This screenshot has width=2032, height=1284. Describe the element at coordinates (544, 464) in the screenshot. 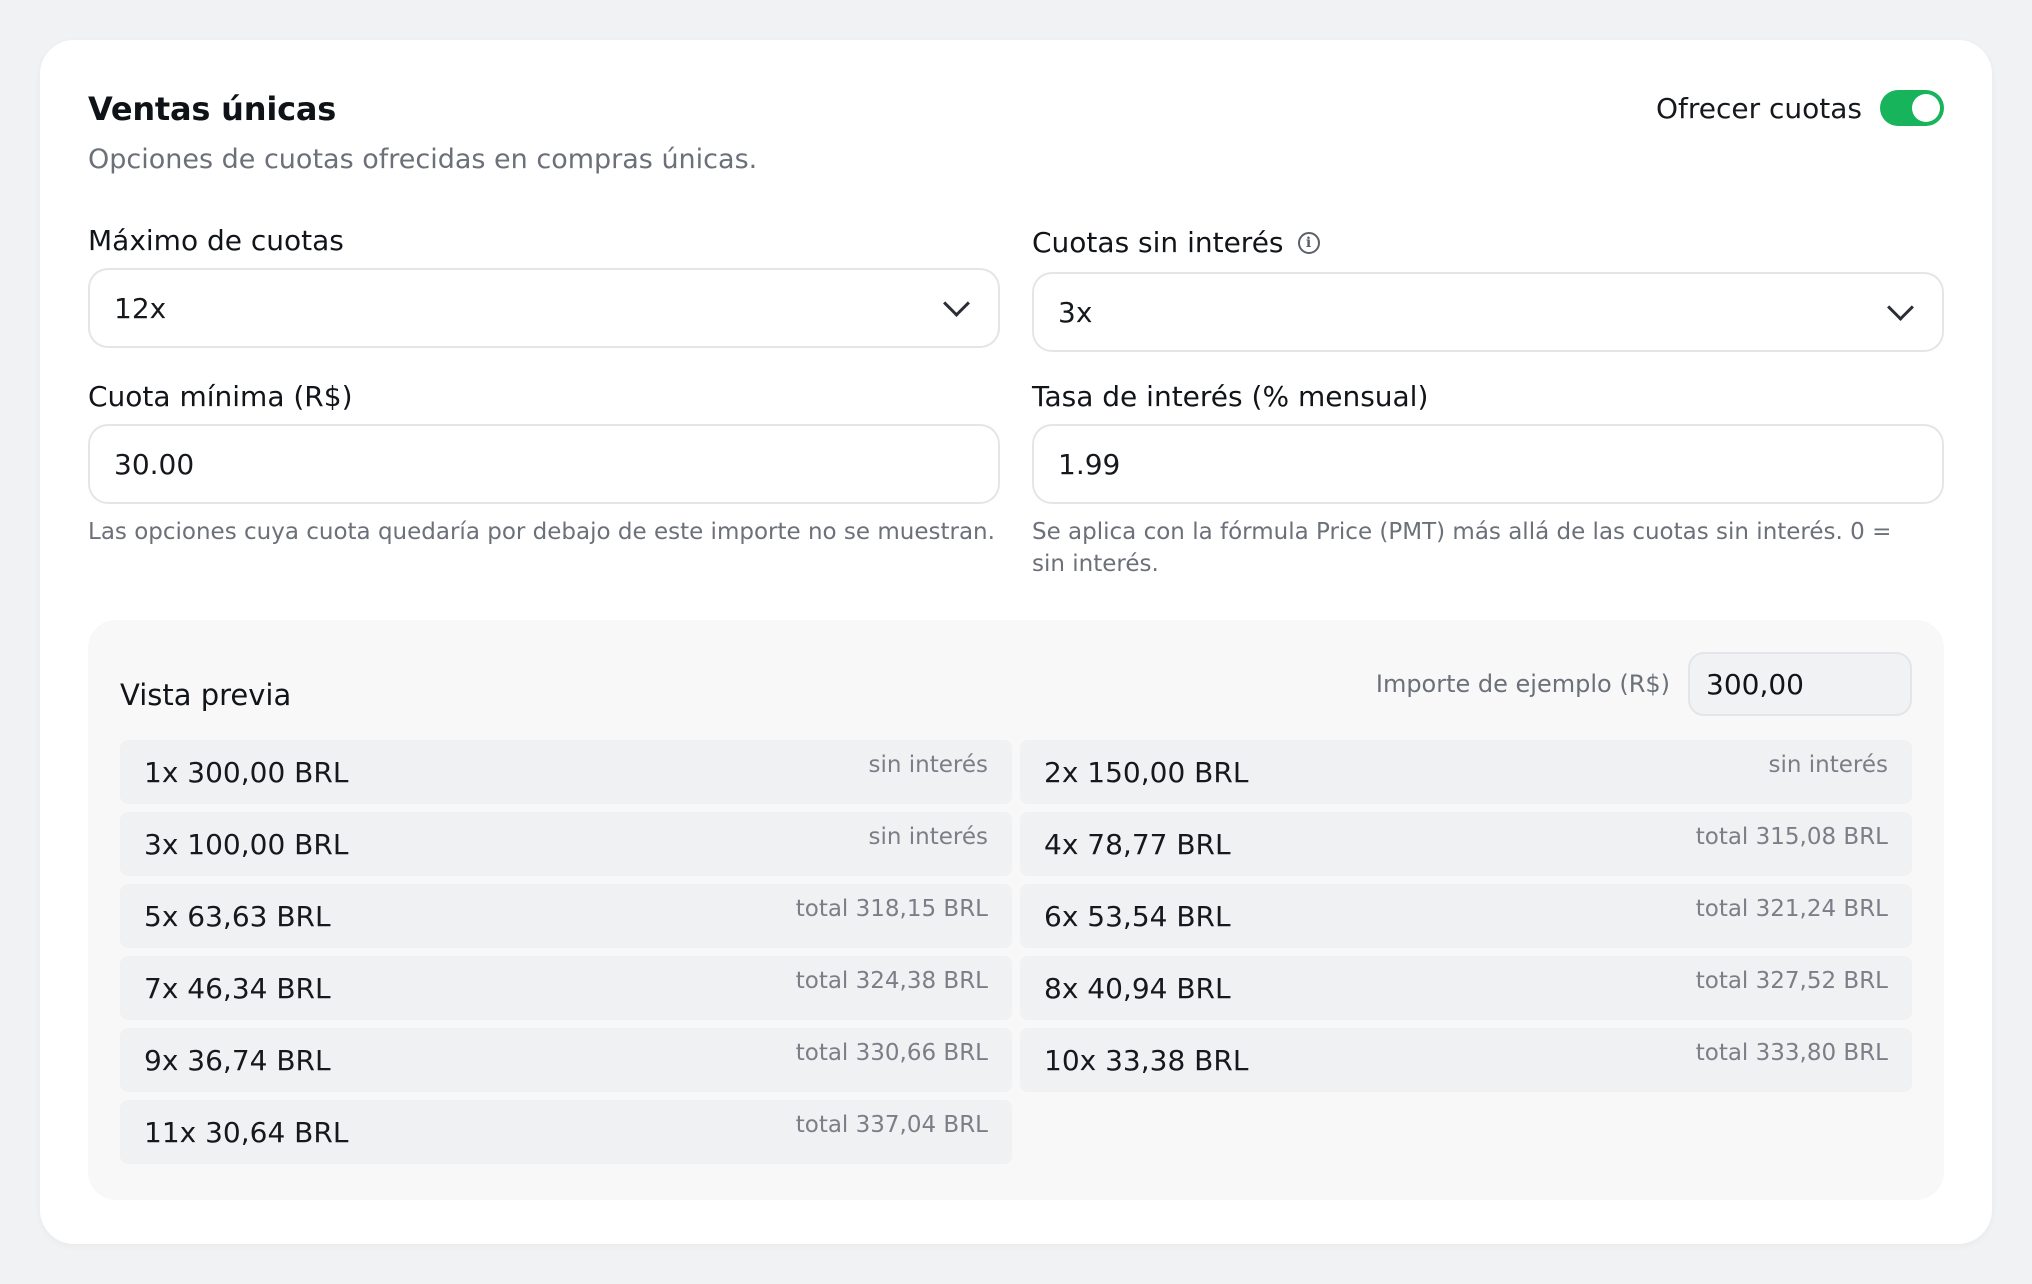

I see `min-installment-input: 30.00` at that location.